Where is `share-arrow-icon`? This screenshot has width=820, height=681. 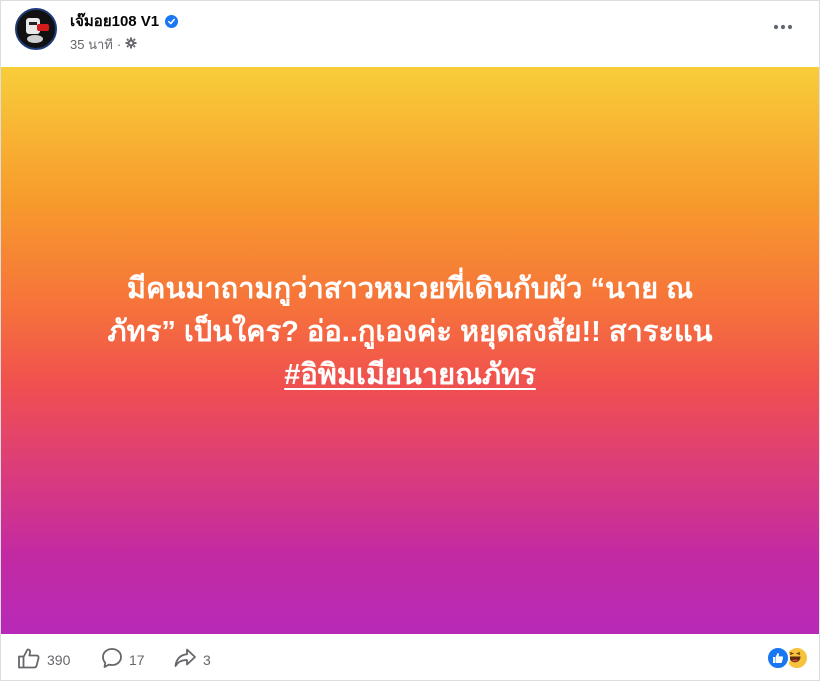
share-arrow-icon is located at coordinates (185, 659).